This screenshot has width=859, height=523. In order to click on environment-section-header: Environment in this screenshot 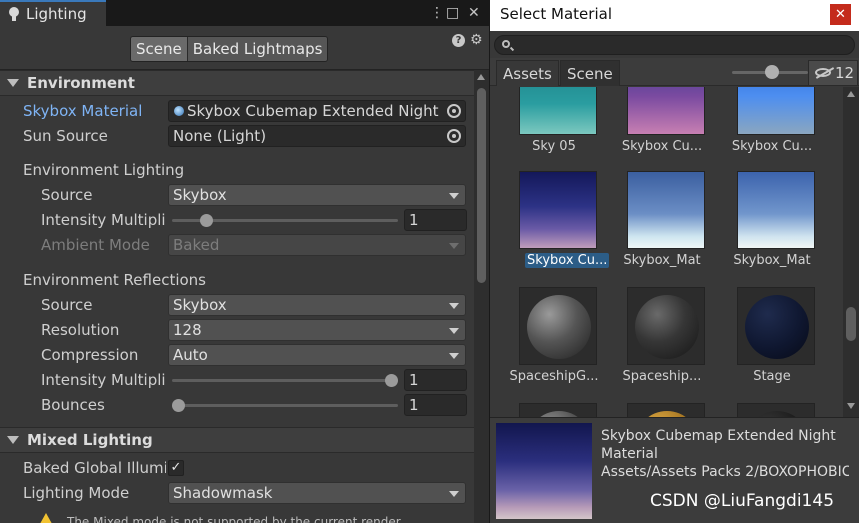, I will do `click(237, 83)`.